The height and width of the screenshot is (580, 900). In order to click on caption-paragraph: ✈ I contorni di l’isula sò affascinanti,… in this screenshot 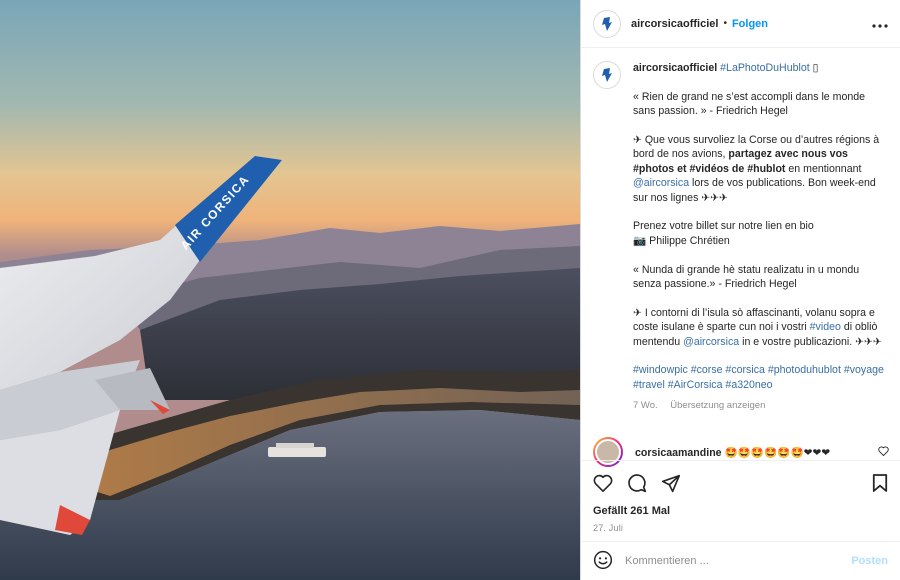, I will do `click(759, 327)`.